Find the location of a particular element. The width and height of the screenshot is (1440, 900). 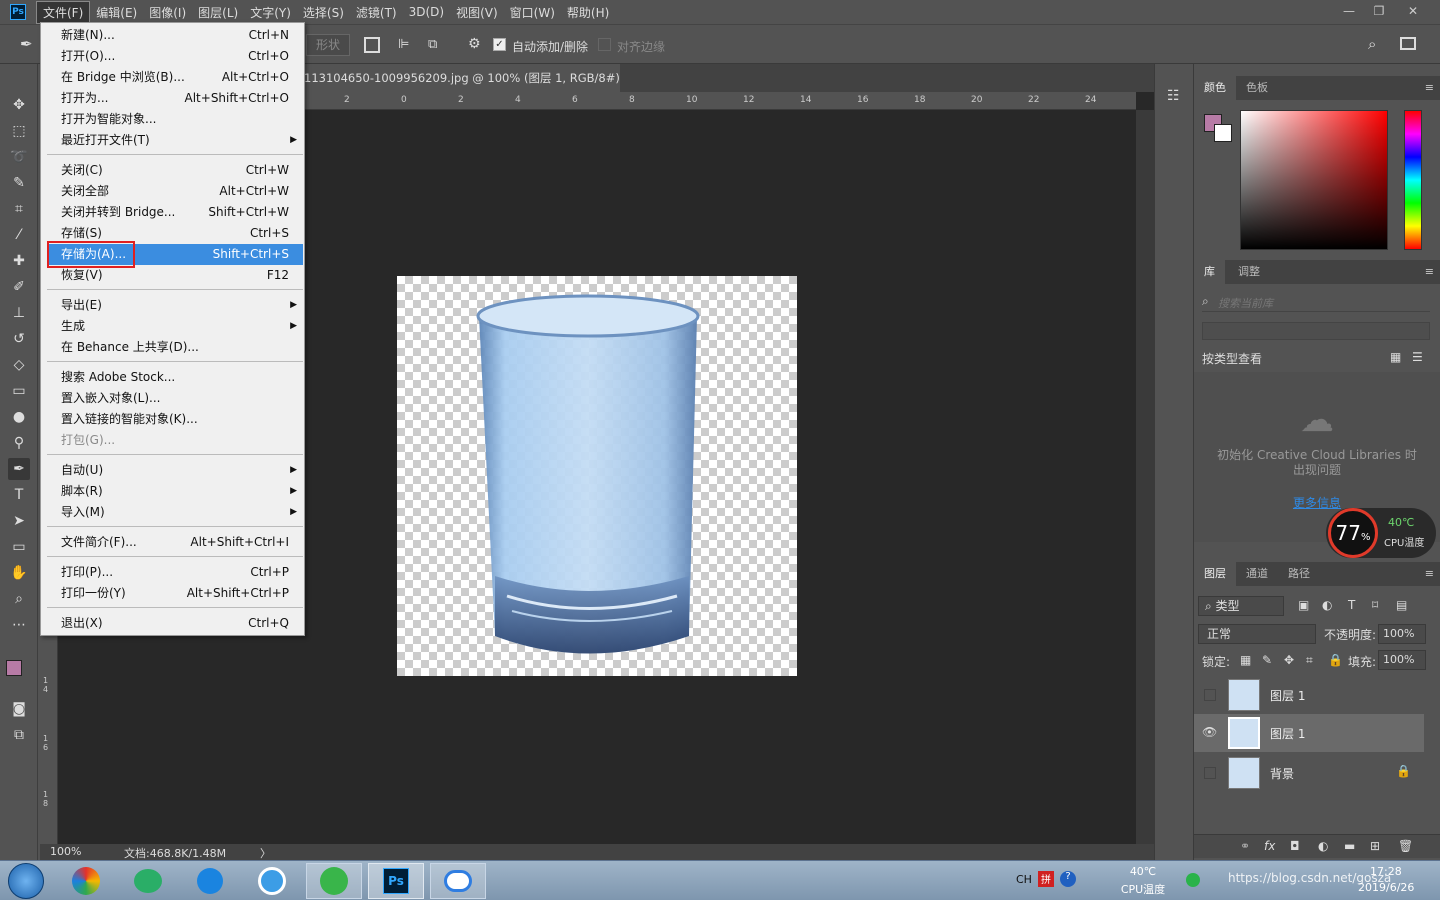

more-tools-icon: ⋯ is located at coordinates (19, 625).